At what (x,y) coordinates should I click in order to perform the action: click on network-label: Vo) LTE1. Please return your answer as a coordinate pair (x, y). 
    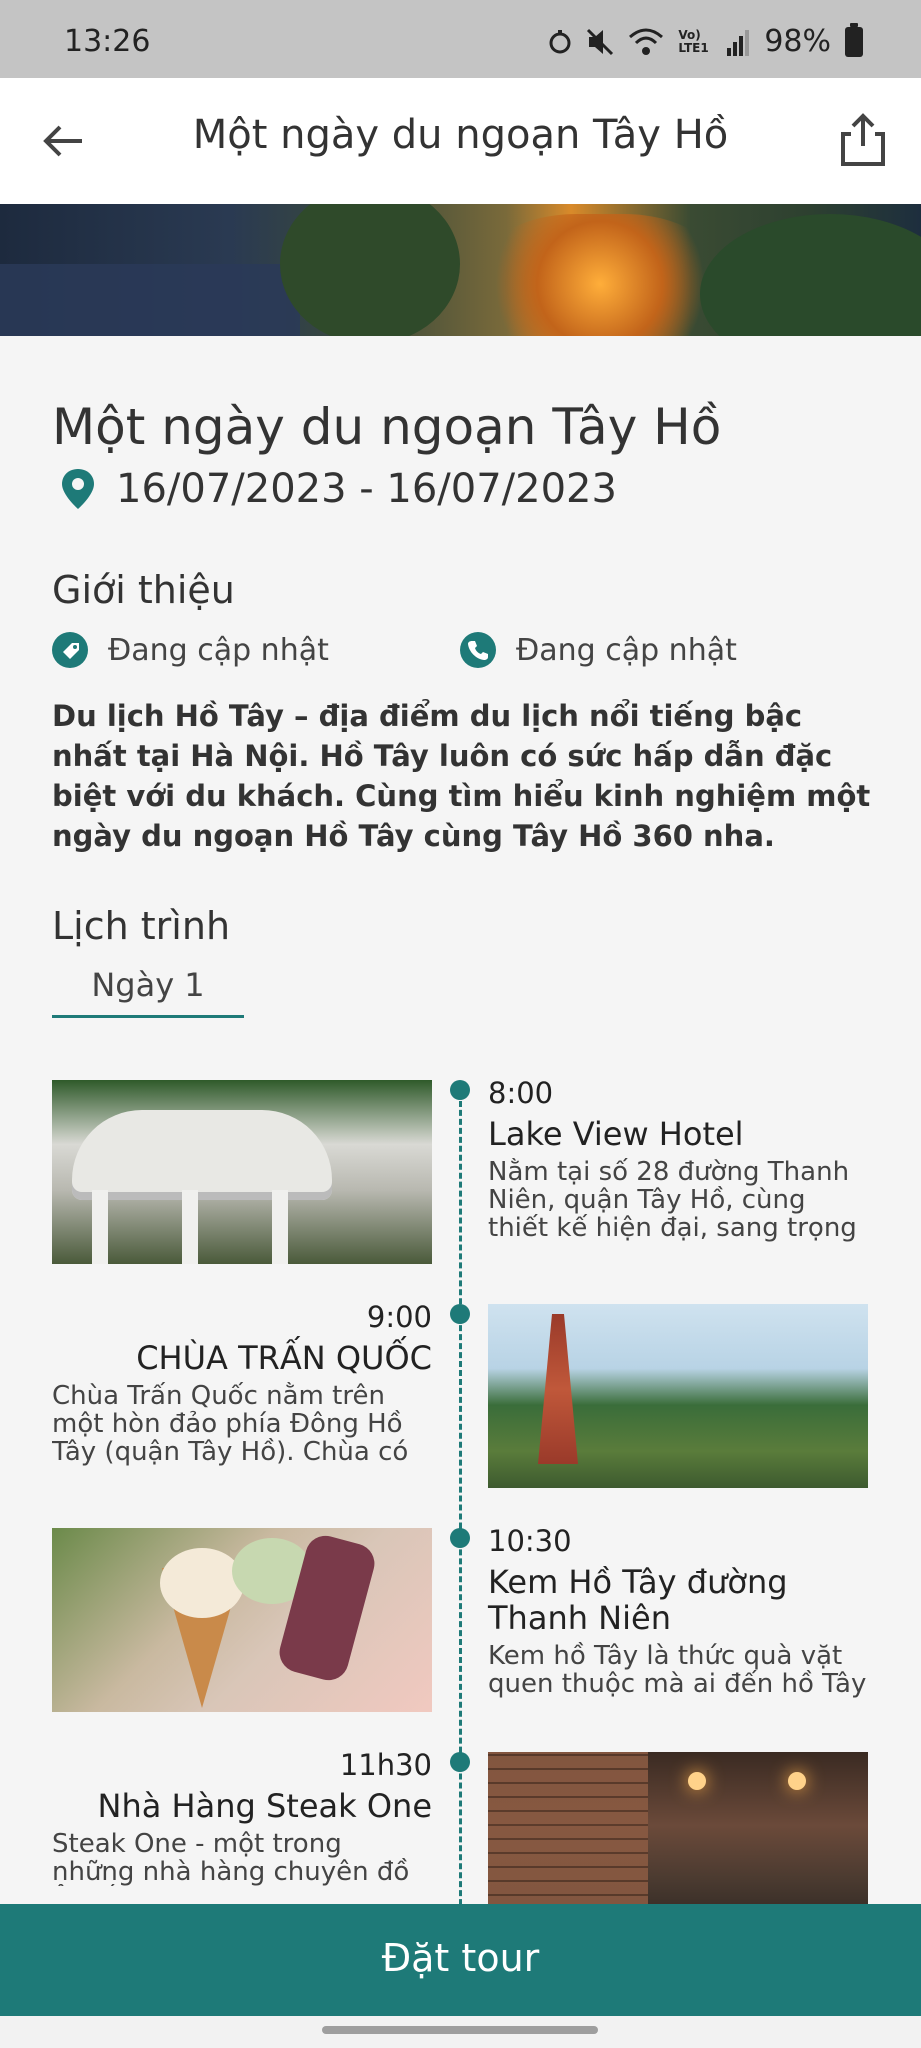
    Looking at the image, I should click on (693, 41).